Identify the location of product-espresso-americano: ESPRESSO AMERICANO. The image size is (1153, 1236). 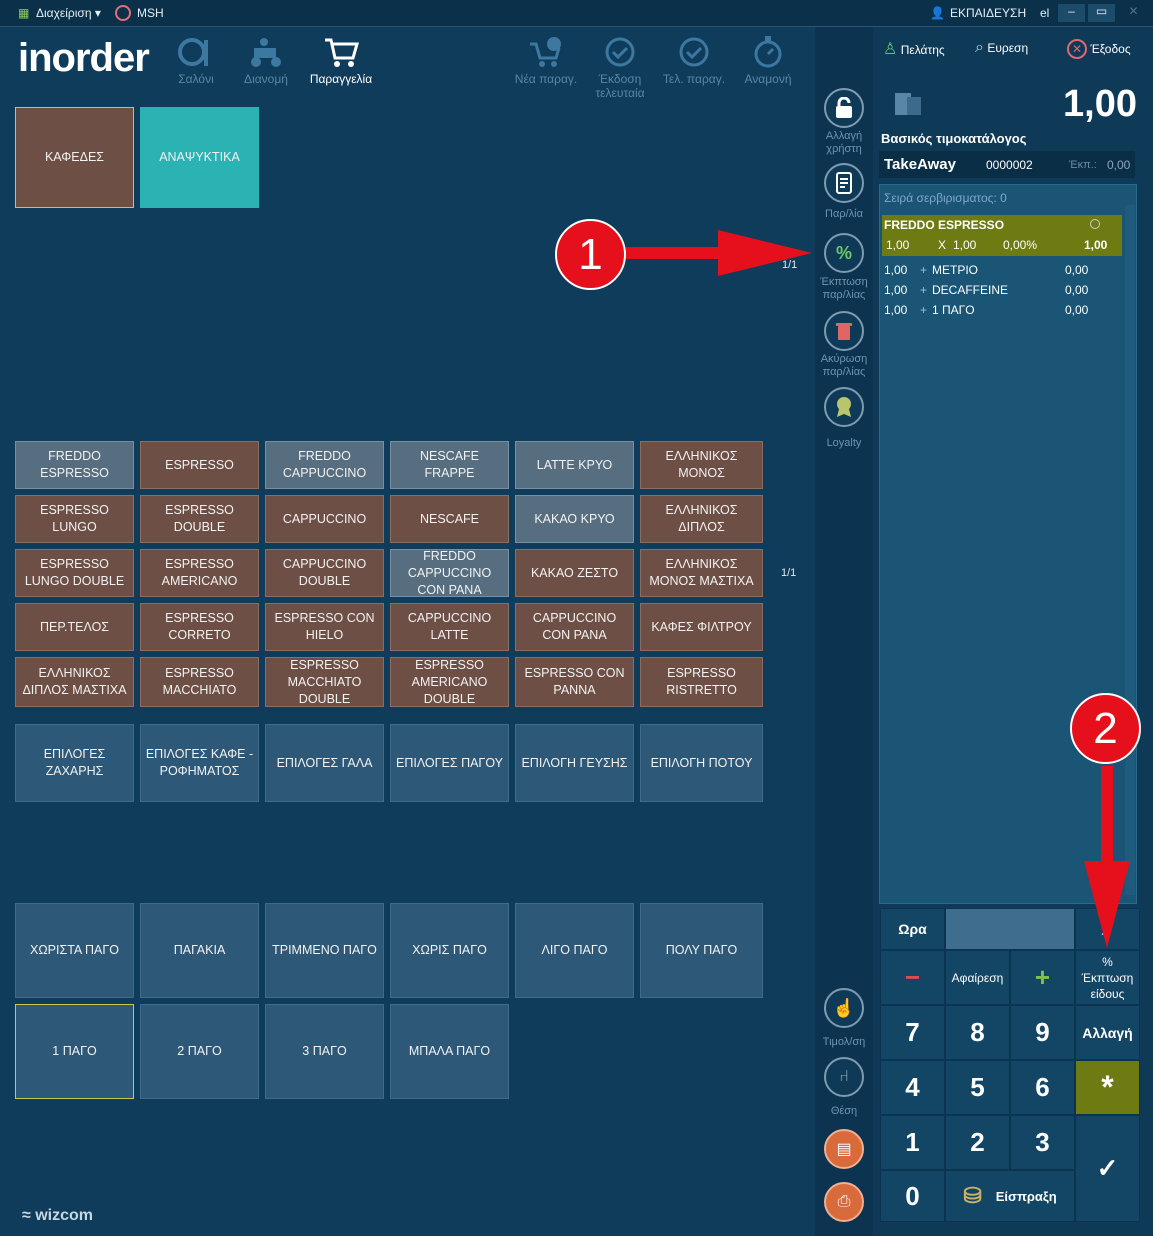
(199, 573).